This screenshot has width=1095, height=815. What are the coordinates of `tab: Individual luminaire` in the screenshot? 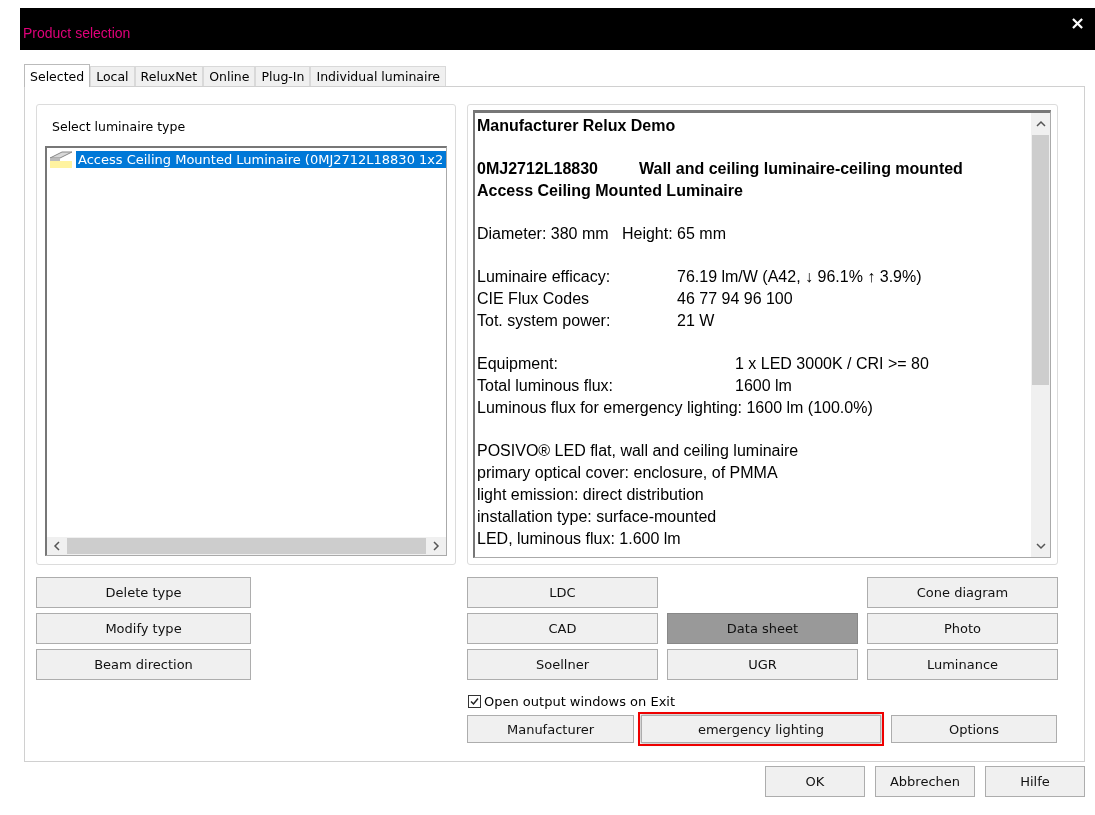 It's located at (378, 76).